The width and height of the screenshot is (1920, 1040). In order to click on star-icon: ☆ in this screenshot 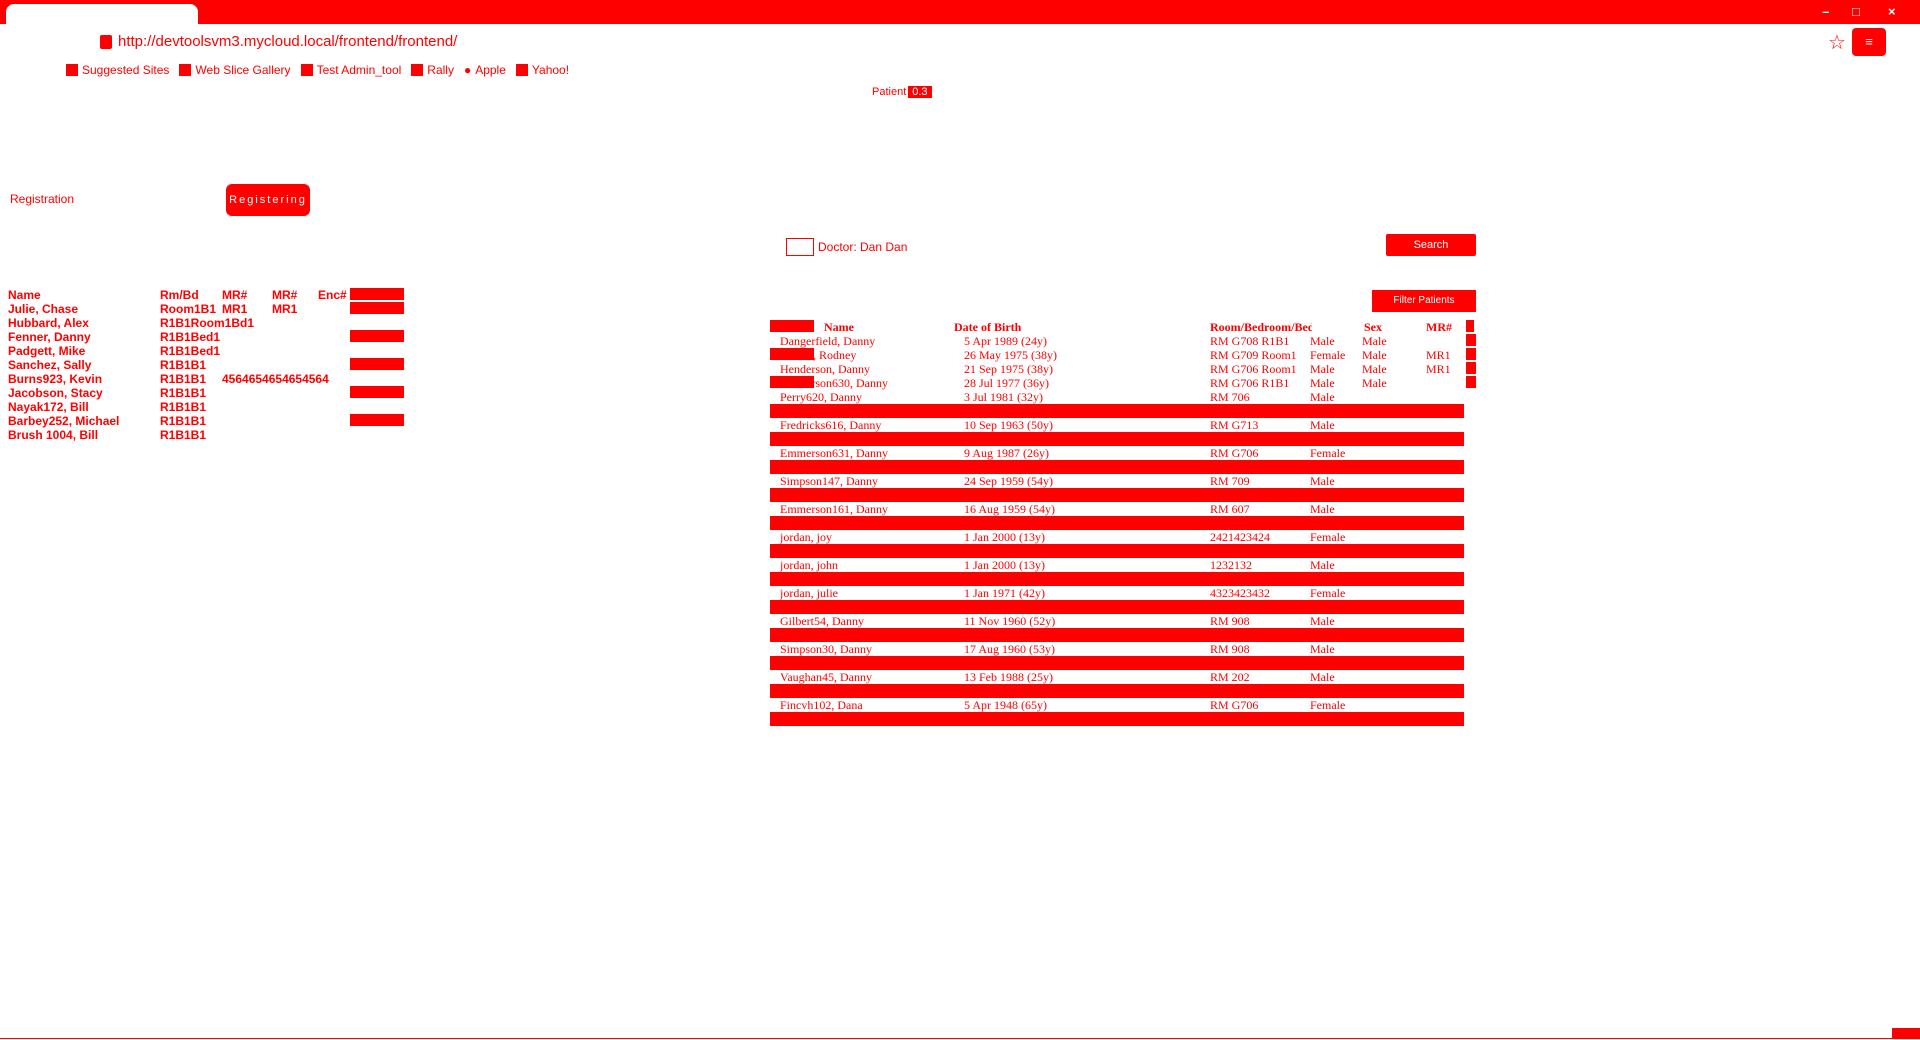, I will do `click(1837, 42)`.